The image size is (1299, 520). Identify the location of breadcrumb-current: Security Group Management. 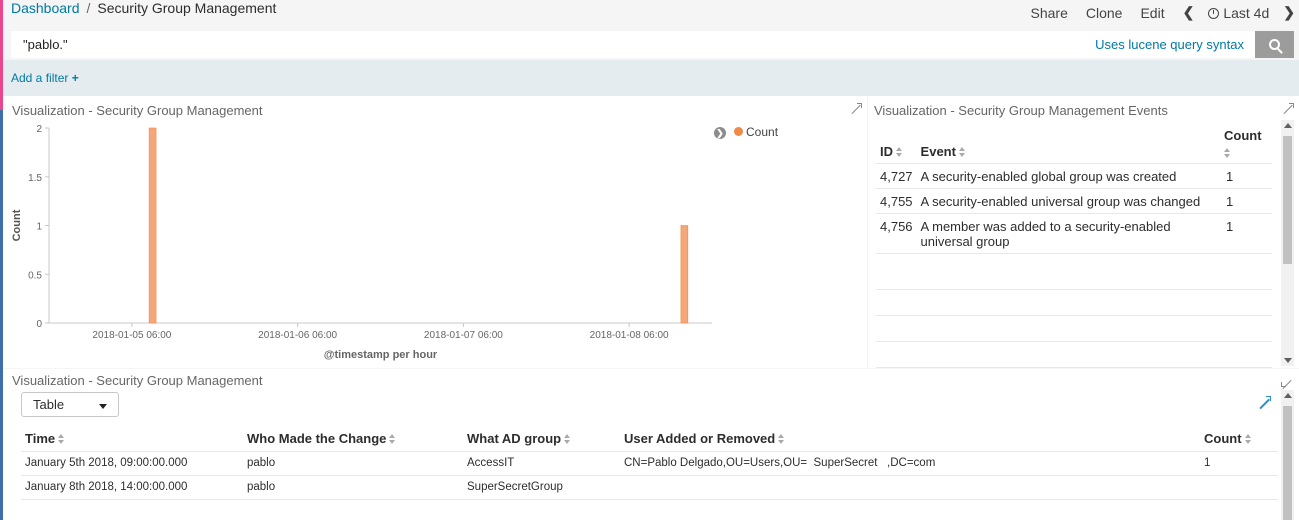
(187, 8).